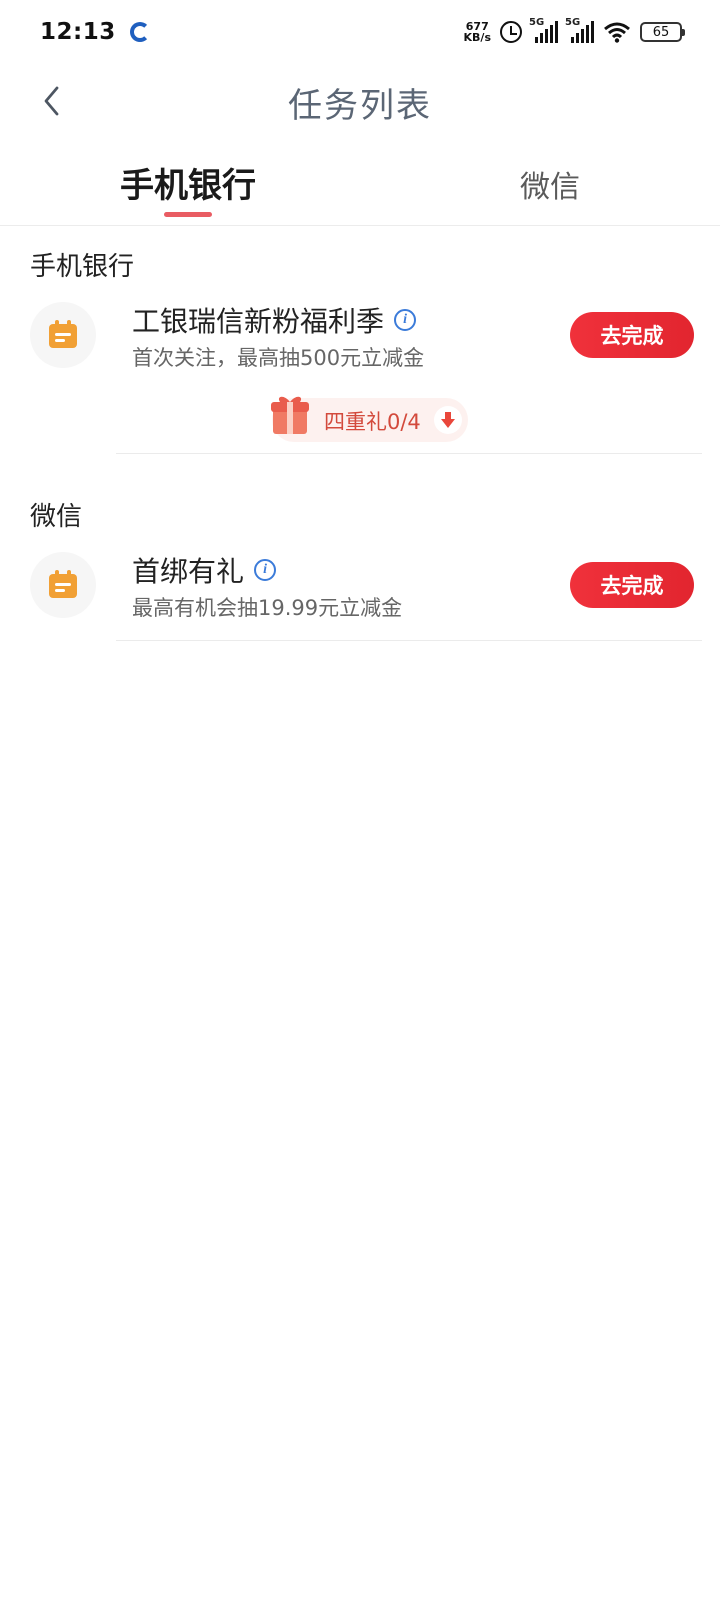 Image resolution: width=720 pixels, height=1600 pixels. Describe the element at coordinates (360, 106) in the screenshot. I see `page-title: 任务列表` at that location.